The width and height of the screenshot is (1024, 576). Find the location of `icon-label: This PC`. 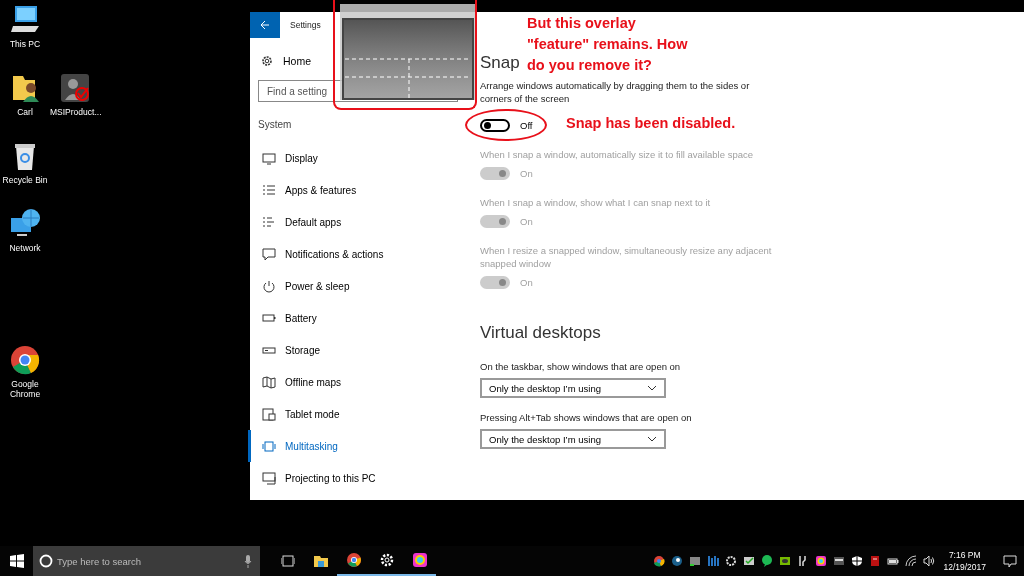

icon-label: This PC is located at coordinates (25, 44).